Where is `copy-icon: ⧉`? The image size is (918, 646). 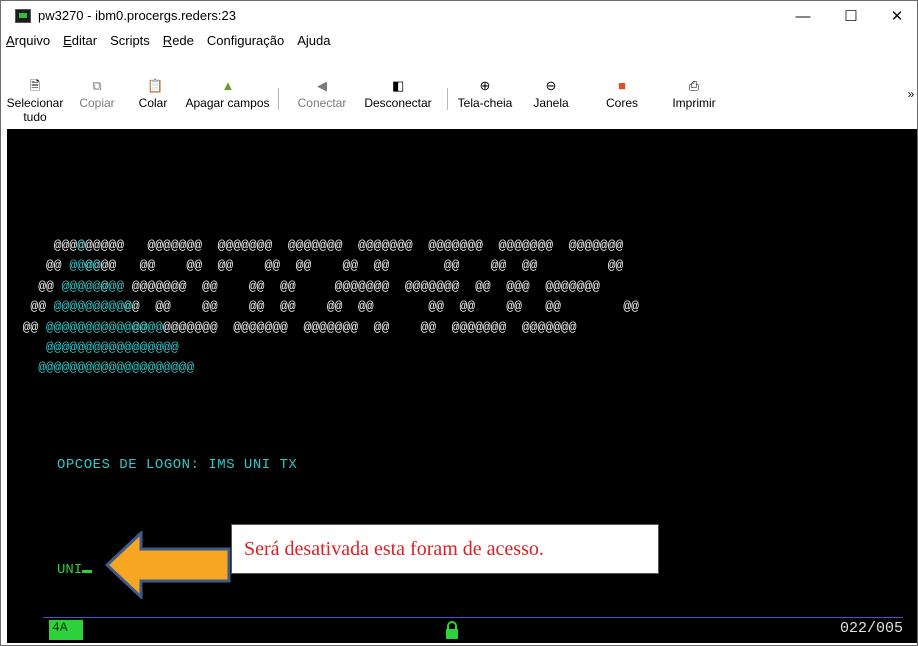 copy-icon: ⧉ is located at coordinates (97, 85).